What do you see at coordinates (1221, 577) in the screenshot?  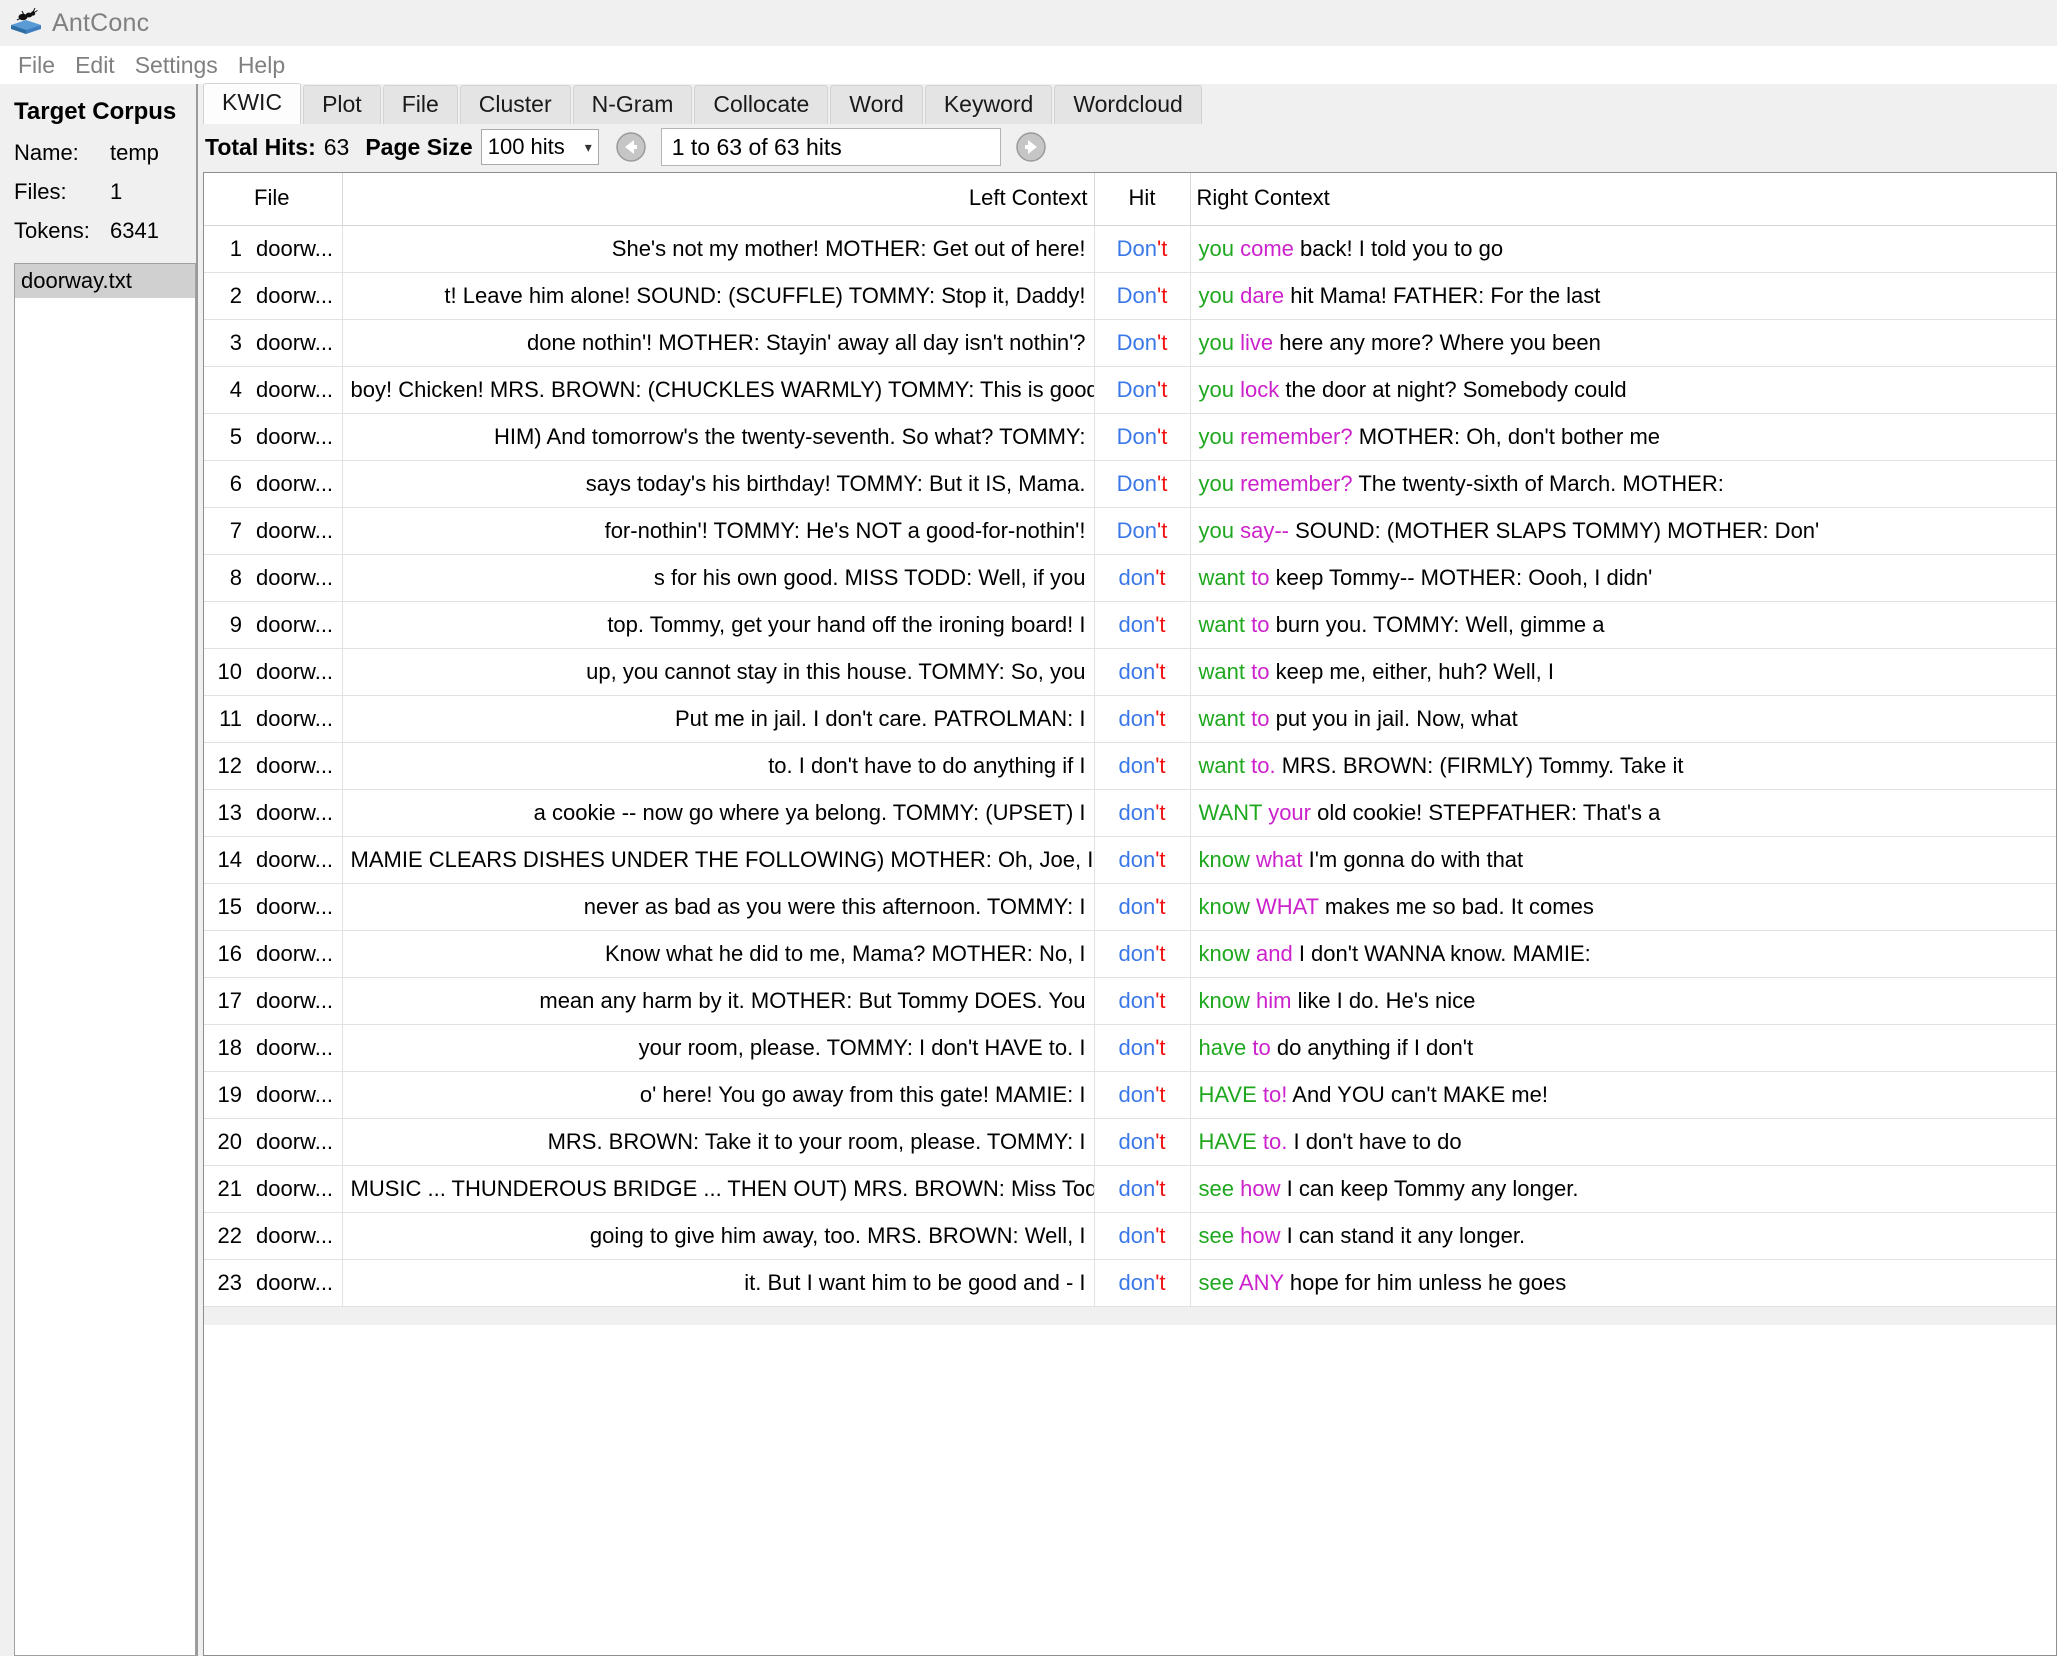 I see `right-context-word-1: want` at bounding box center [1221, 577].